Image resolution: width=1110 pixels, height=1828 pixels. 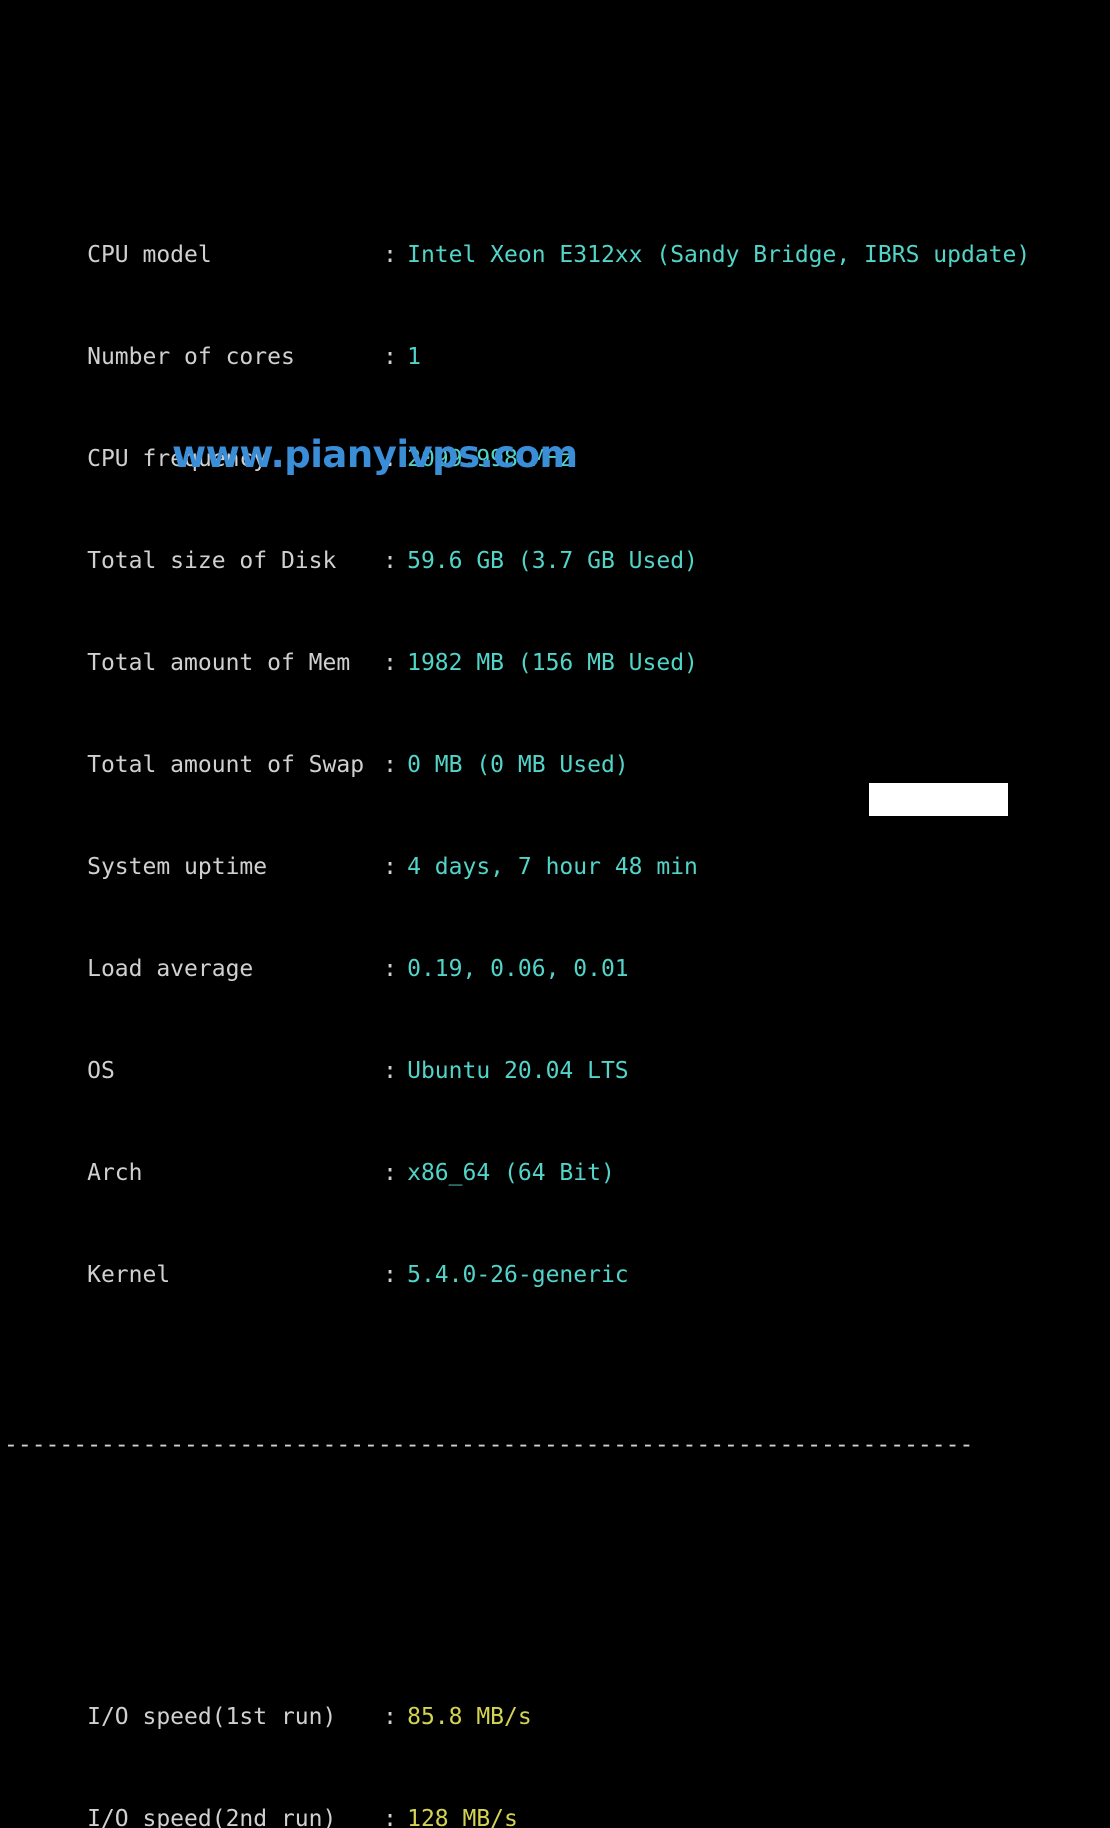 I want to click on info-label: Total size of Disk, so click(x=212, y=561).